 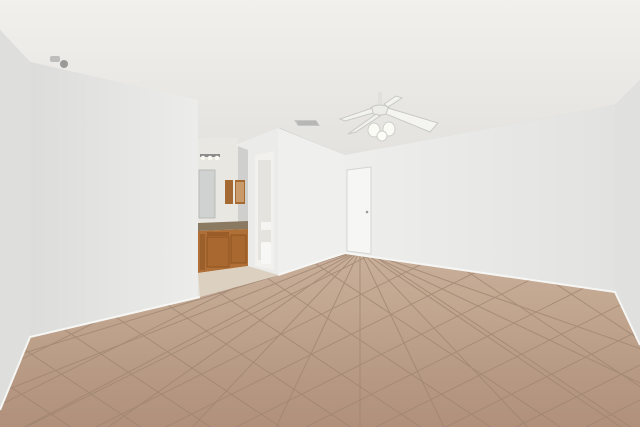 I want to click on ceiling-vent-icon, so click(x=307, y=123).